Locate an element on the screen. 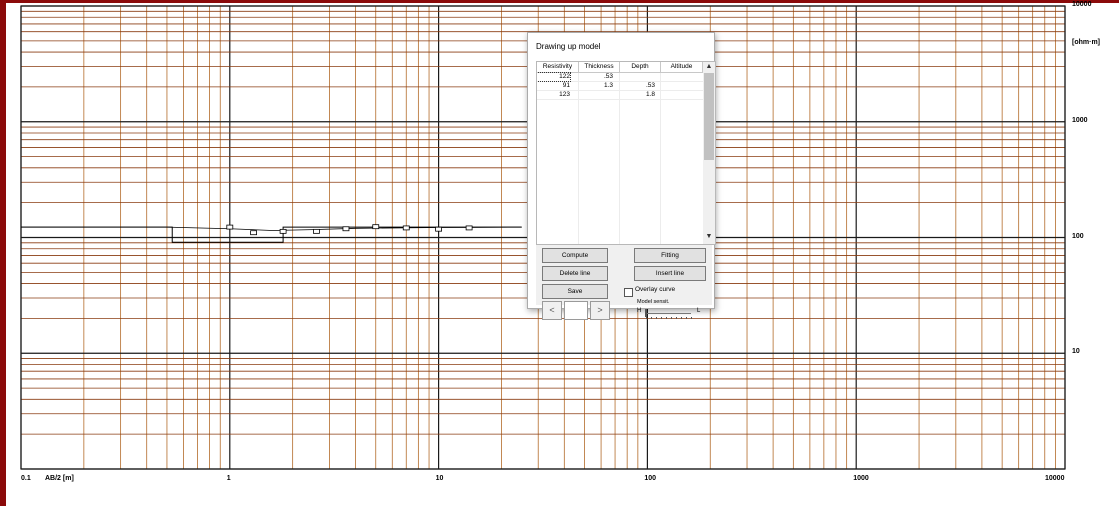  overlay-curve-checkbox is located at coordinates (628, 292).